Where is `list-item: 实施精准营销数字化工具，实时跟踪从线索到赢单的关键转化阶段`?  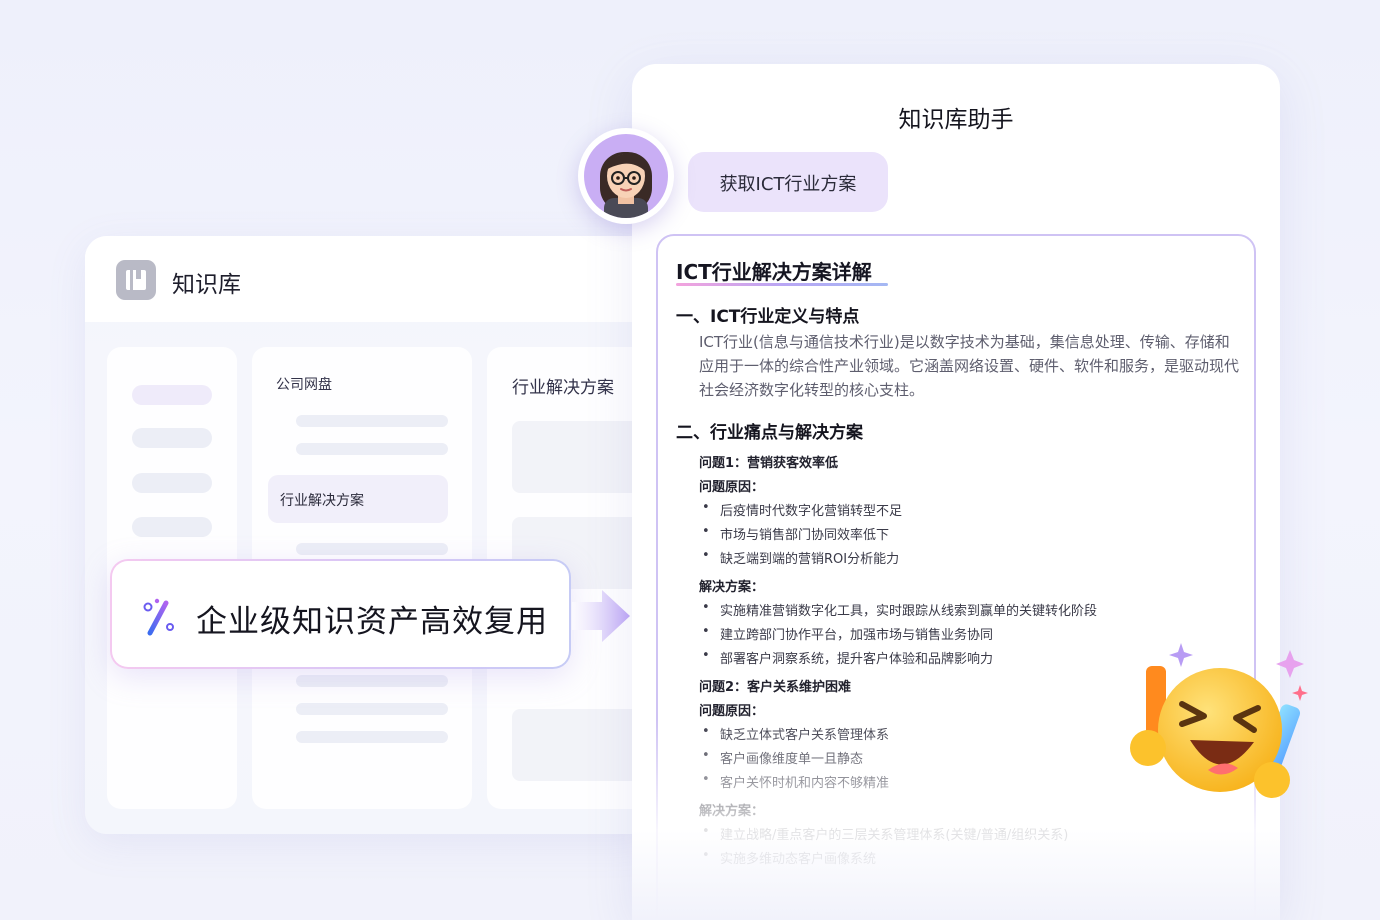
list-item: 实施精准营销数字化工具，实时跟踪从线索到赢单的关键转化阶段 is located at coordinates (899, 609).